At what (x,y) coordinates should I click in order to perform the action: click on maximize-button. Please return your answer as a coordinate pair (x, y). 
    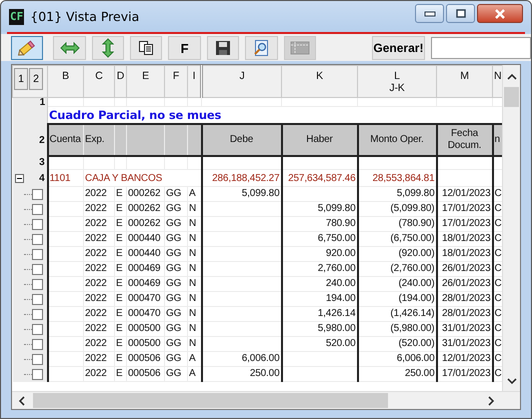
    Looking at the image, I should click on (460, 13).